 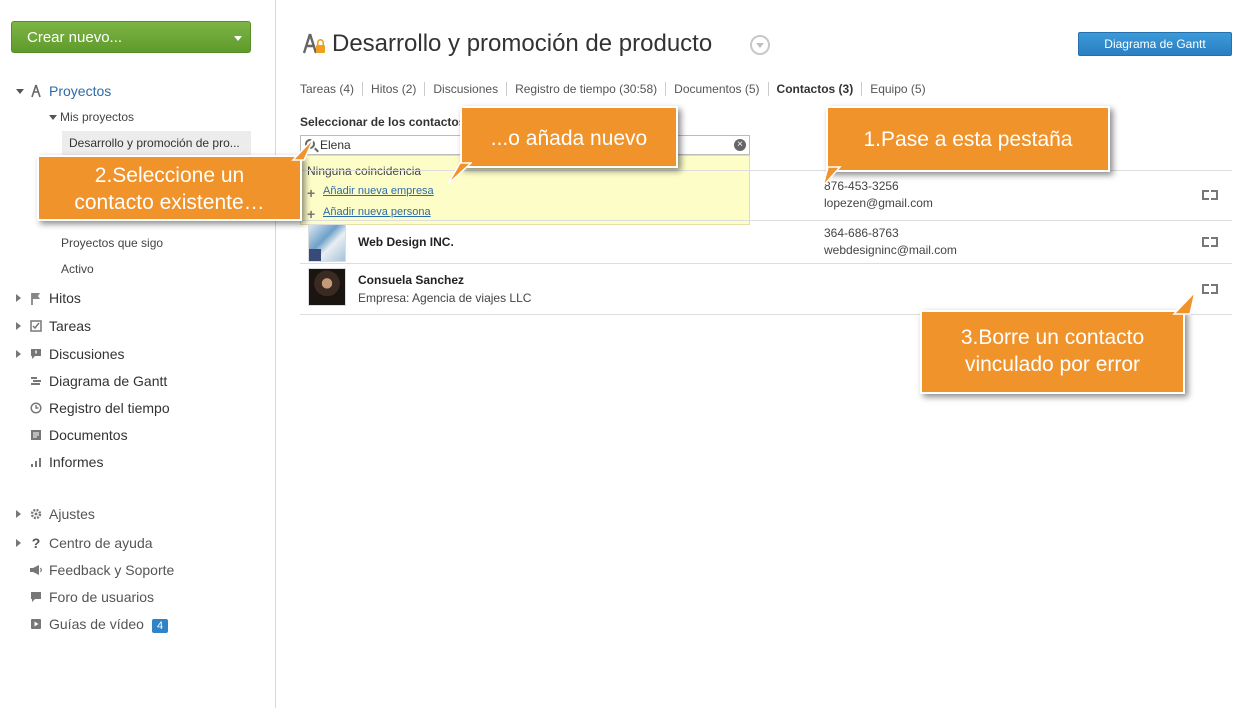 What do you see at coordinates (80, 91) in the screenshot?
I see `sidebar-item-label: Proyectos` at bounding box center [80, 91].